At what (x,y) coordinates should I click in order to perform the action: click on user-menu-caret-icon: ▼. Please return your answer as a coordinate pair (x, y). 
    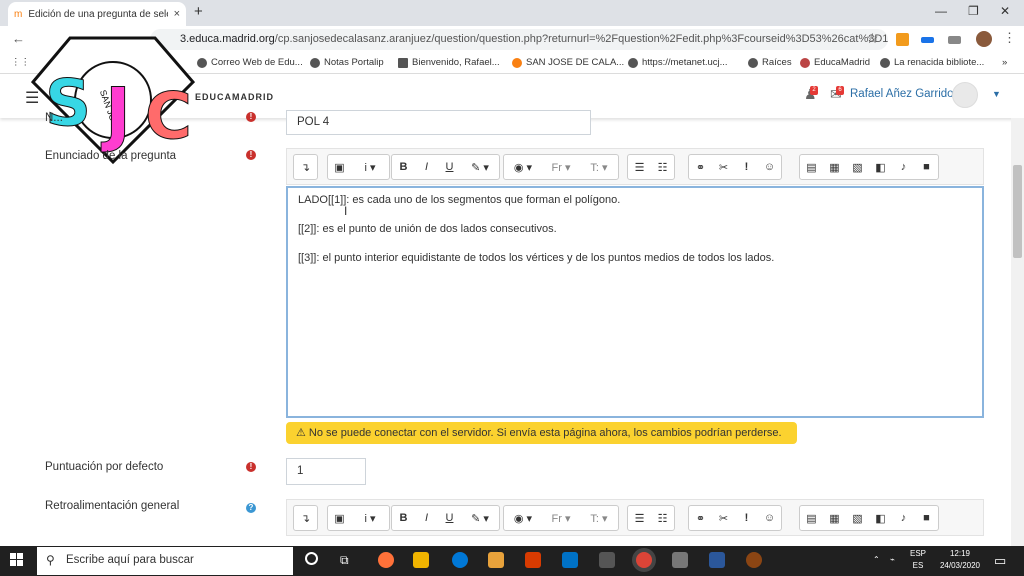
    Looking at the image, I should click on (996, 94).